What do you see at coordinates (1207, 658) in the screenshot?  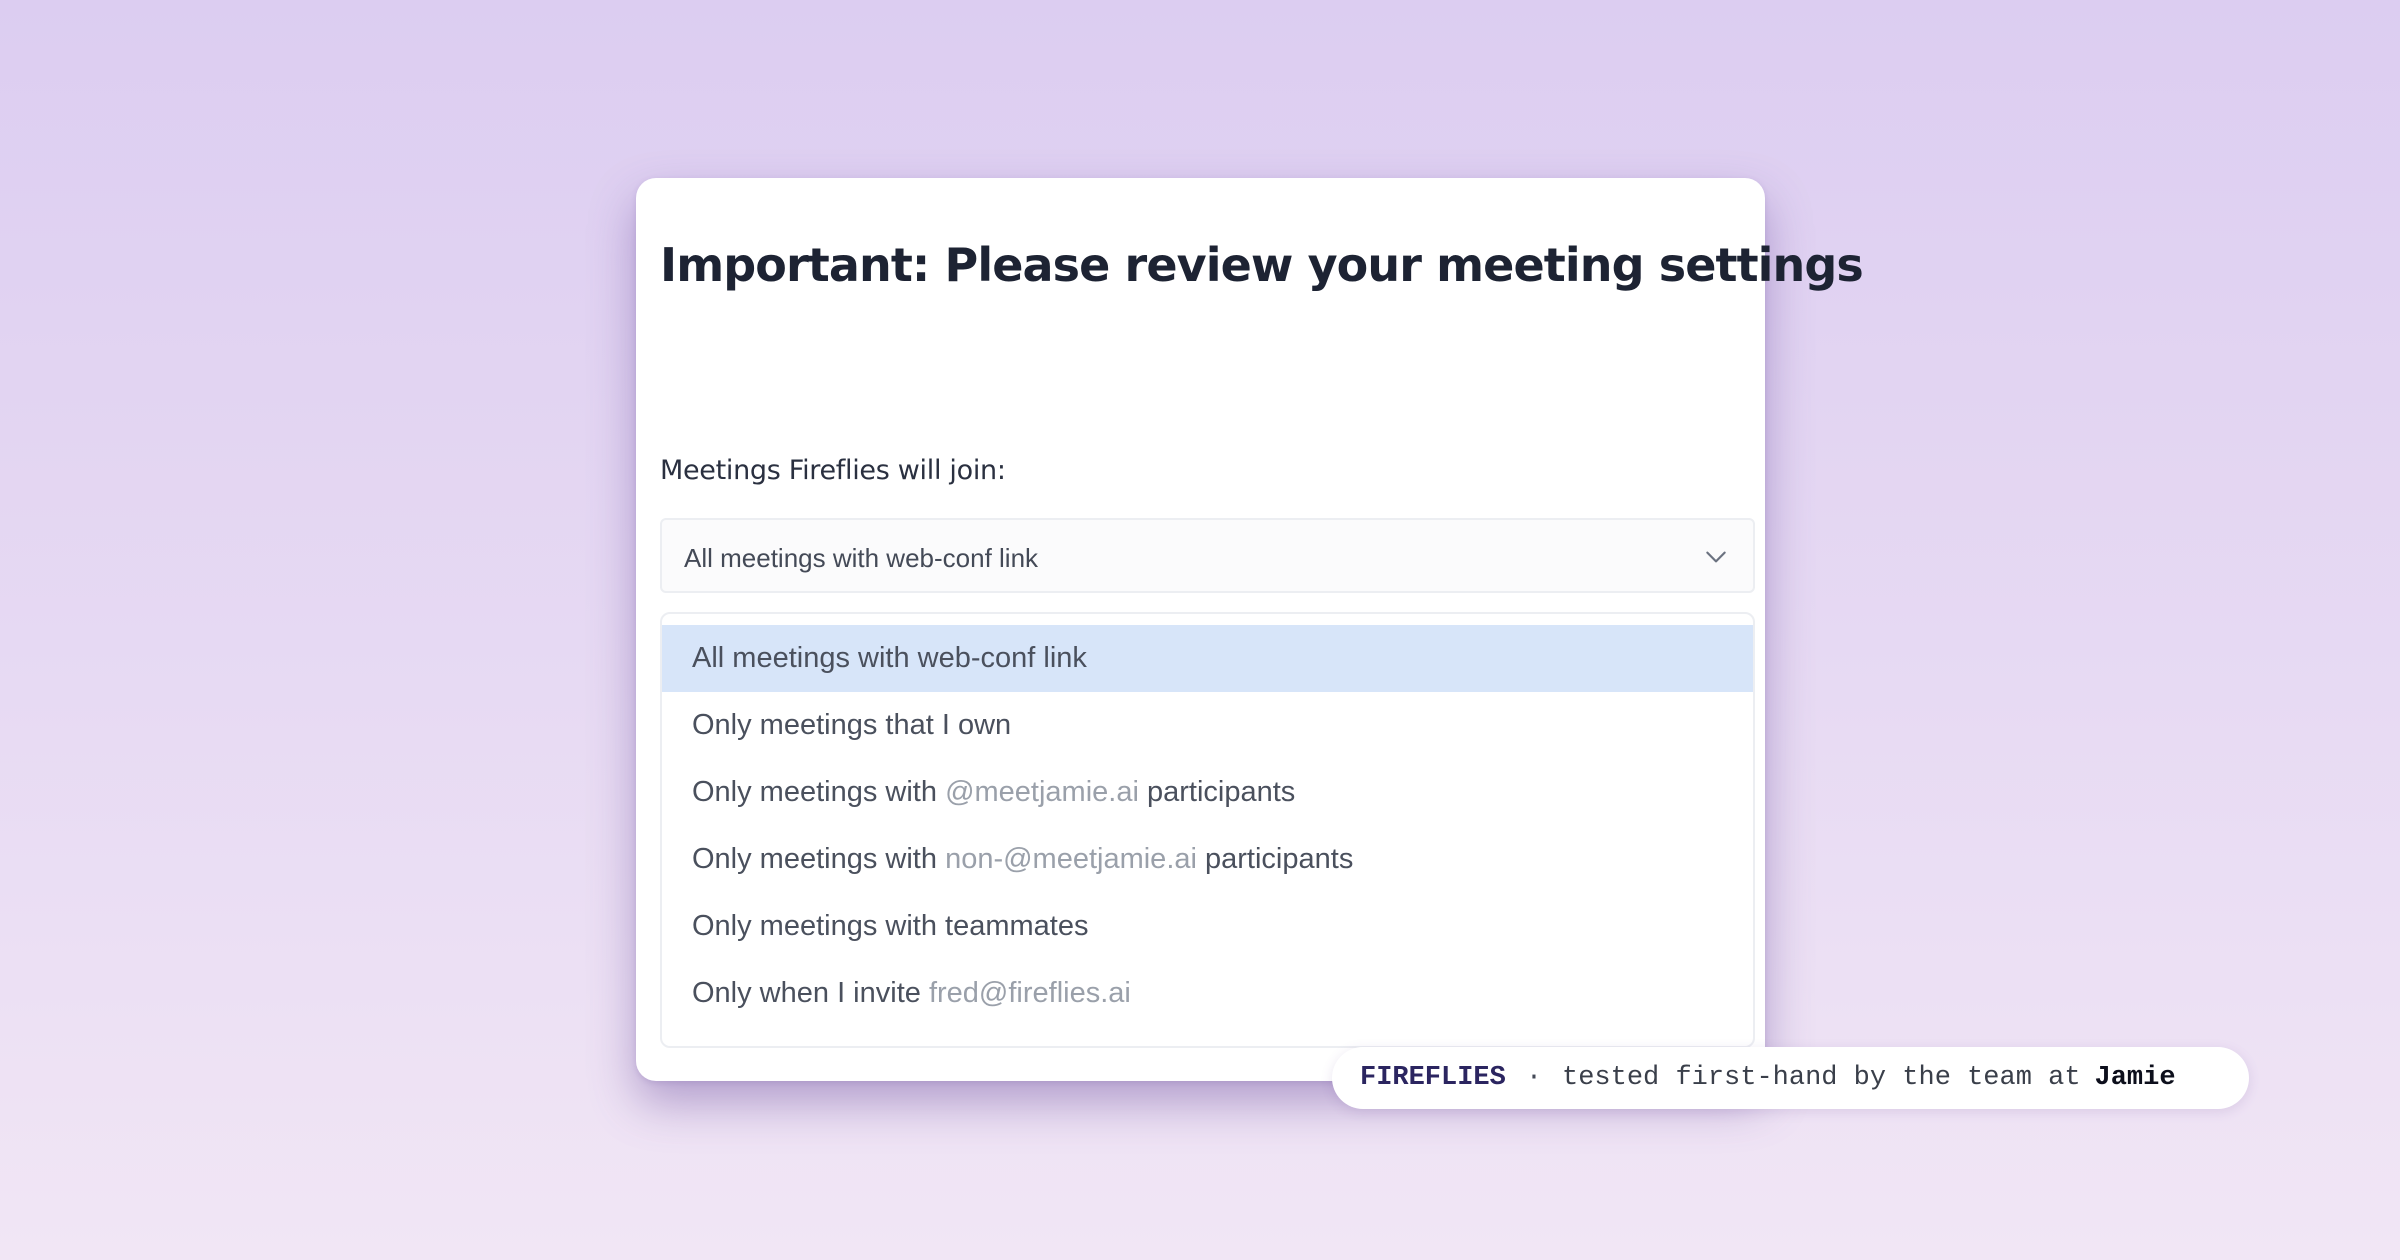 I see `option-all-meetings: All meetings with web-conf link` at bounding box center [1207, 658].